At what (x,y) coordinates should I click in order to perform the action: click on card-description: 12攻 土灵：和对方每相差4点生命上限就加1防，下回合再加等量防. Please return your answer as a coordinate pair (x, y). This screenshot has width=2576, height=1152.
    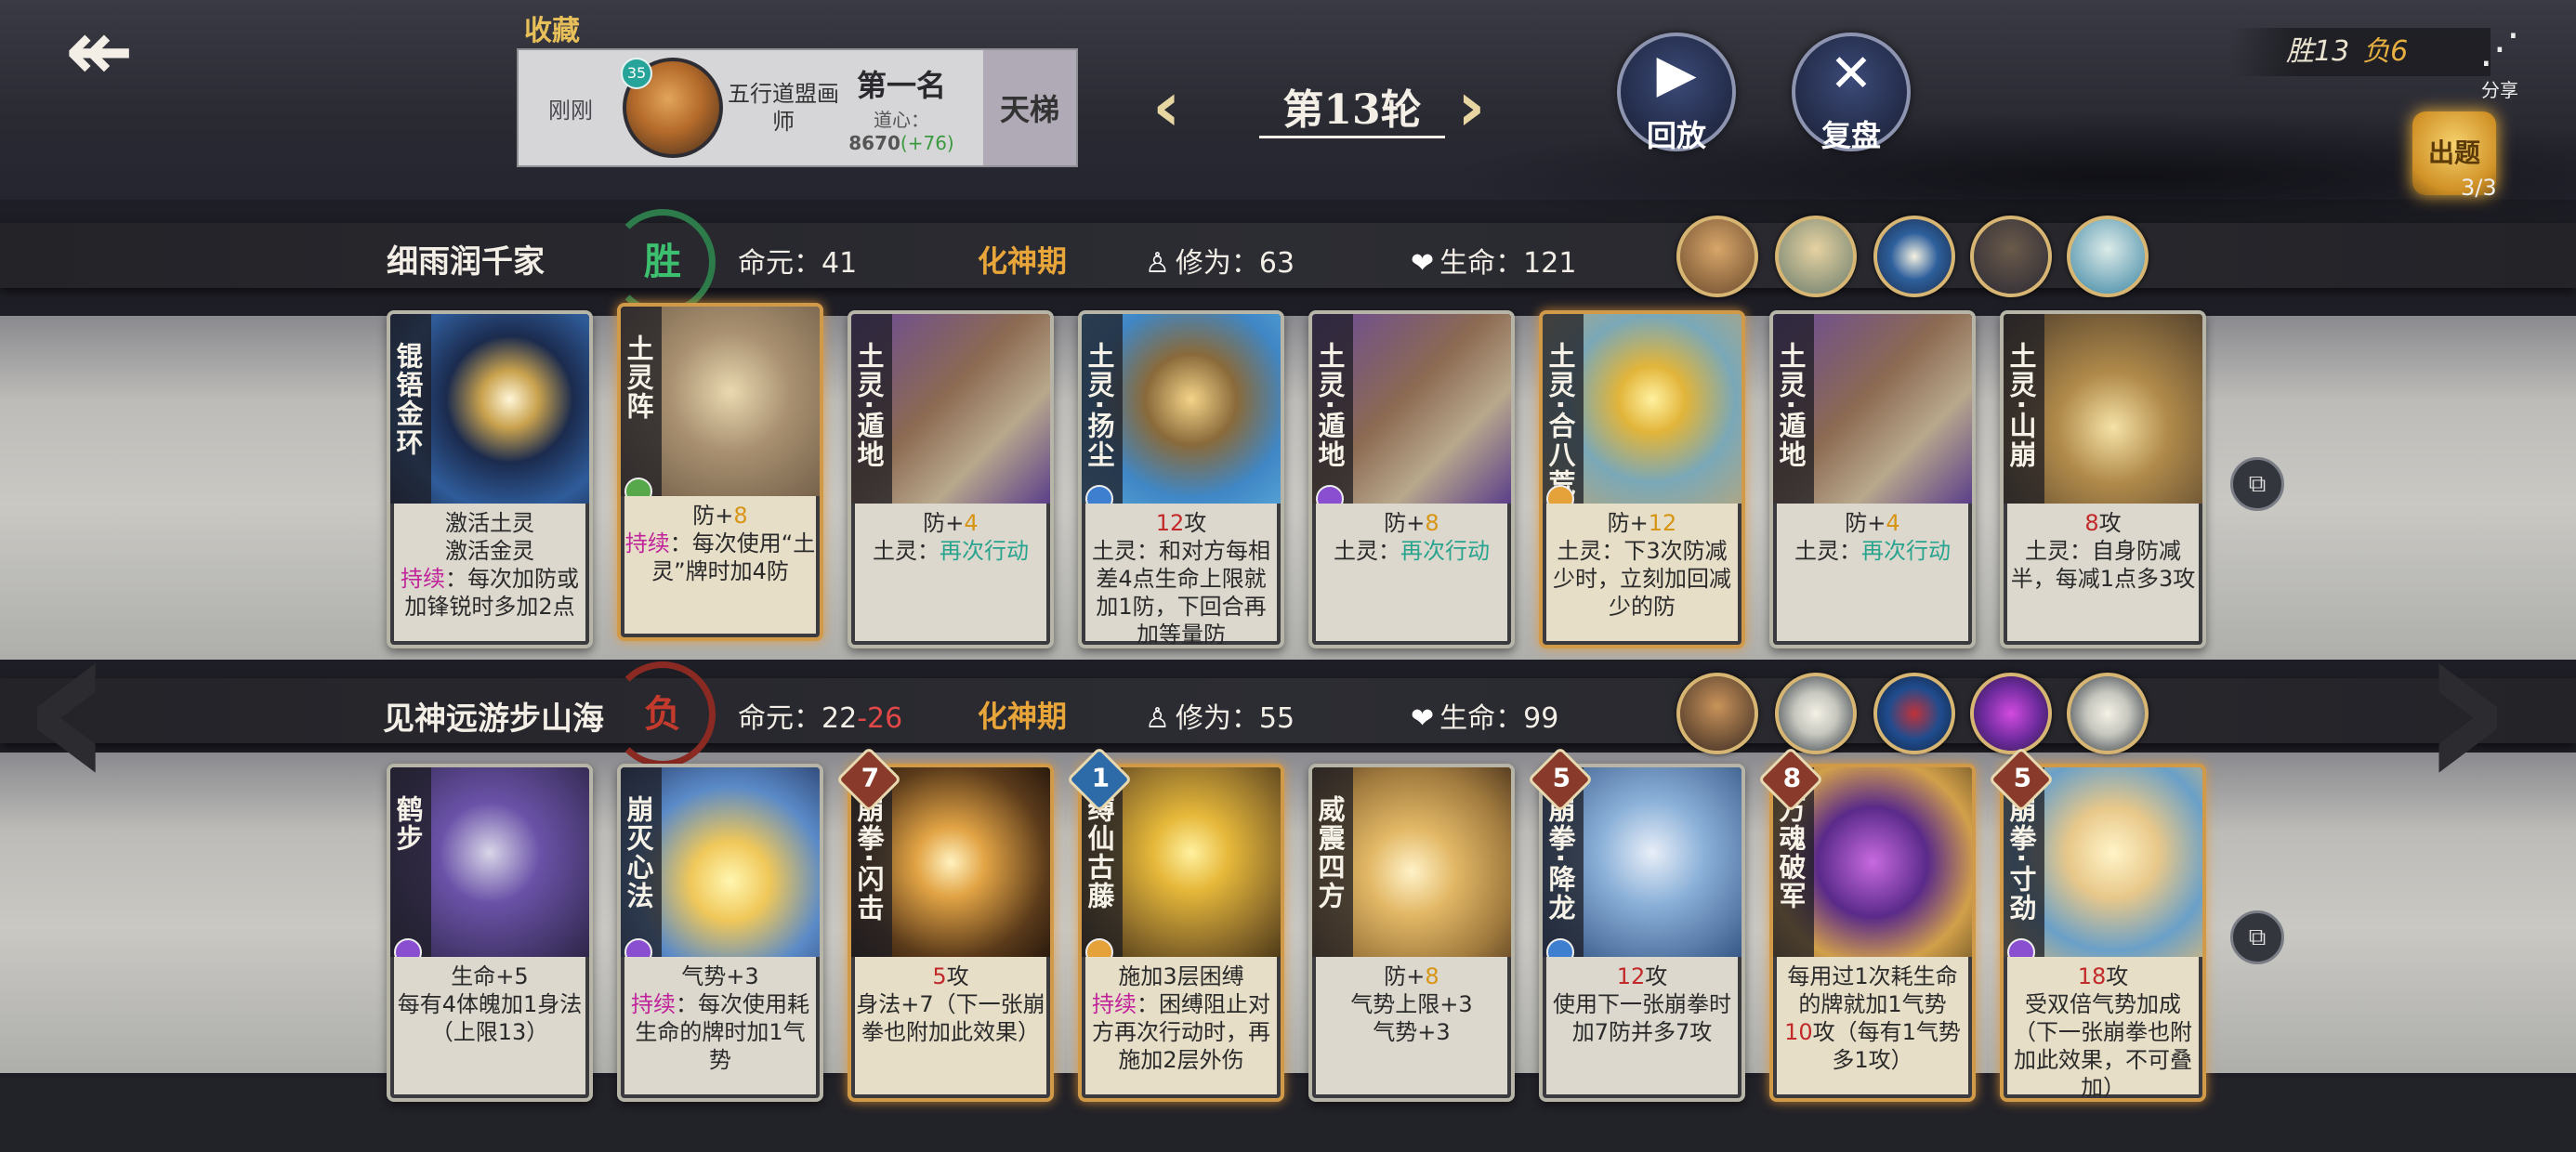
    Looking at the image, I should click on (1181, 574).